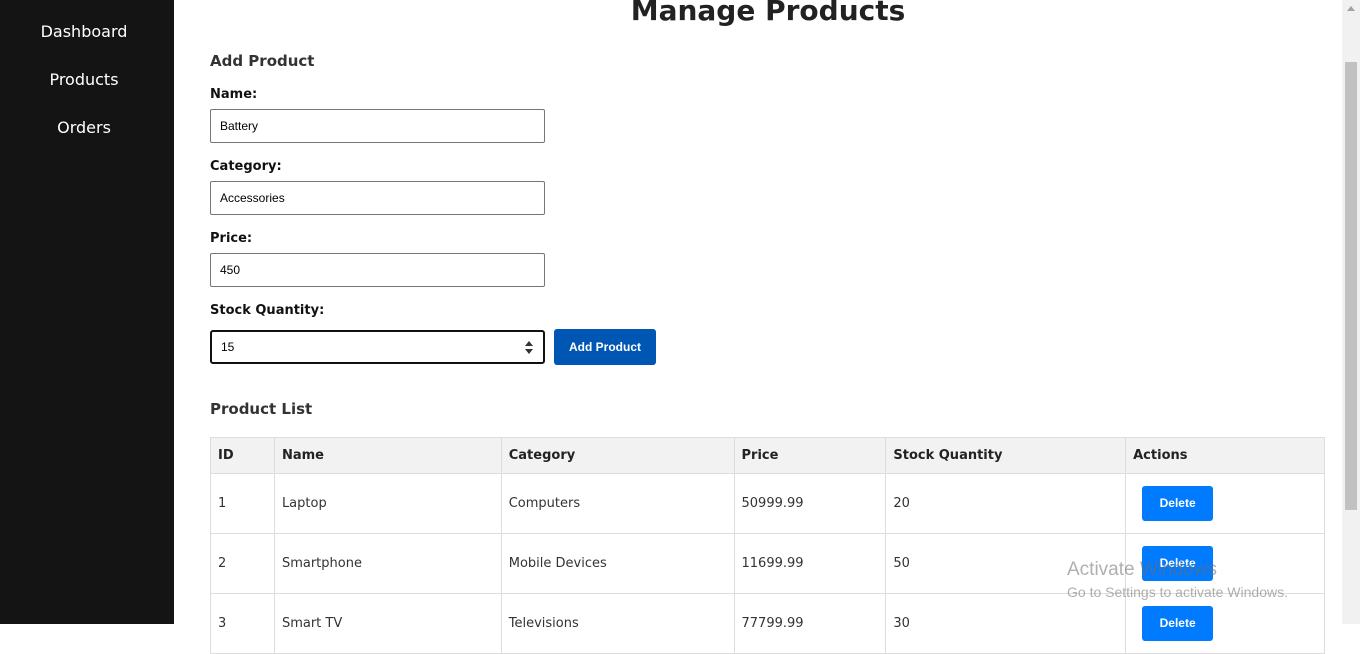 The image size is (1360, 654). I want to click on cell-id: 1, so click(242, 503).